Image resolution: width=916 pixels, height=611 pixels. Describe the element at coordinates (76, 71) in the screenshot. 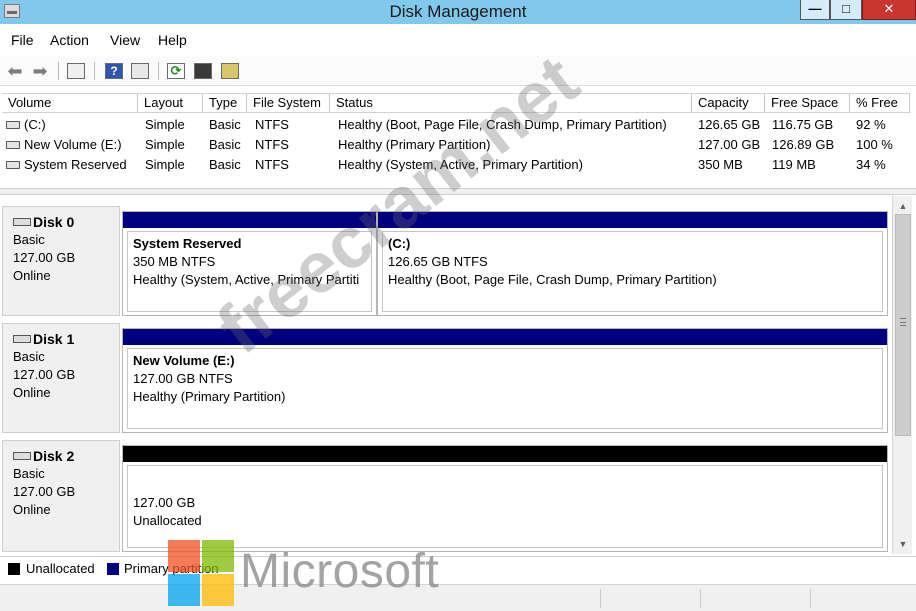

I see `console-tree-icon` at that location.